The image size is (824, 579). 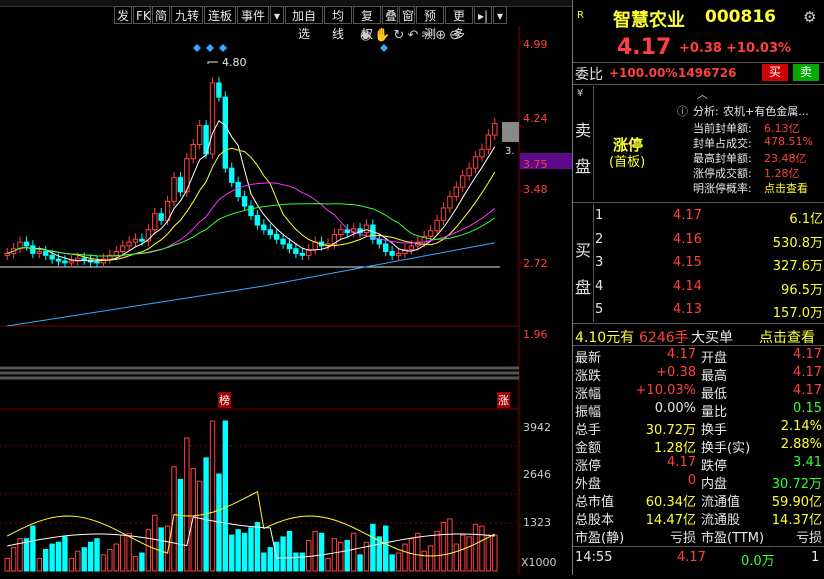 I want to click on buy-level-volume: 530.8万, so click(x=797, y=243).